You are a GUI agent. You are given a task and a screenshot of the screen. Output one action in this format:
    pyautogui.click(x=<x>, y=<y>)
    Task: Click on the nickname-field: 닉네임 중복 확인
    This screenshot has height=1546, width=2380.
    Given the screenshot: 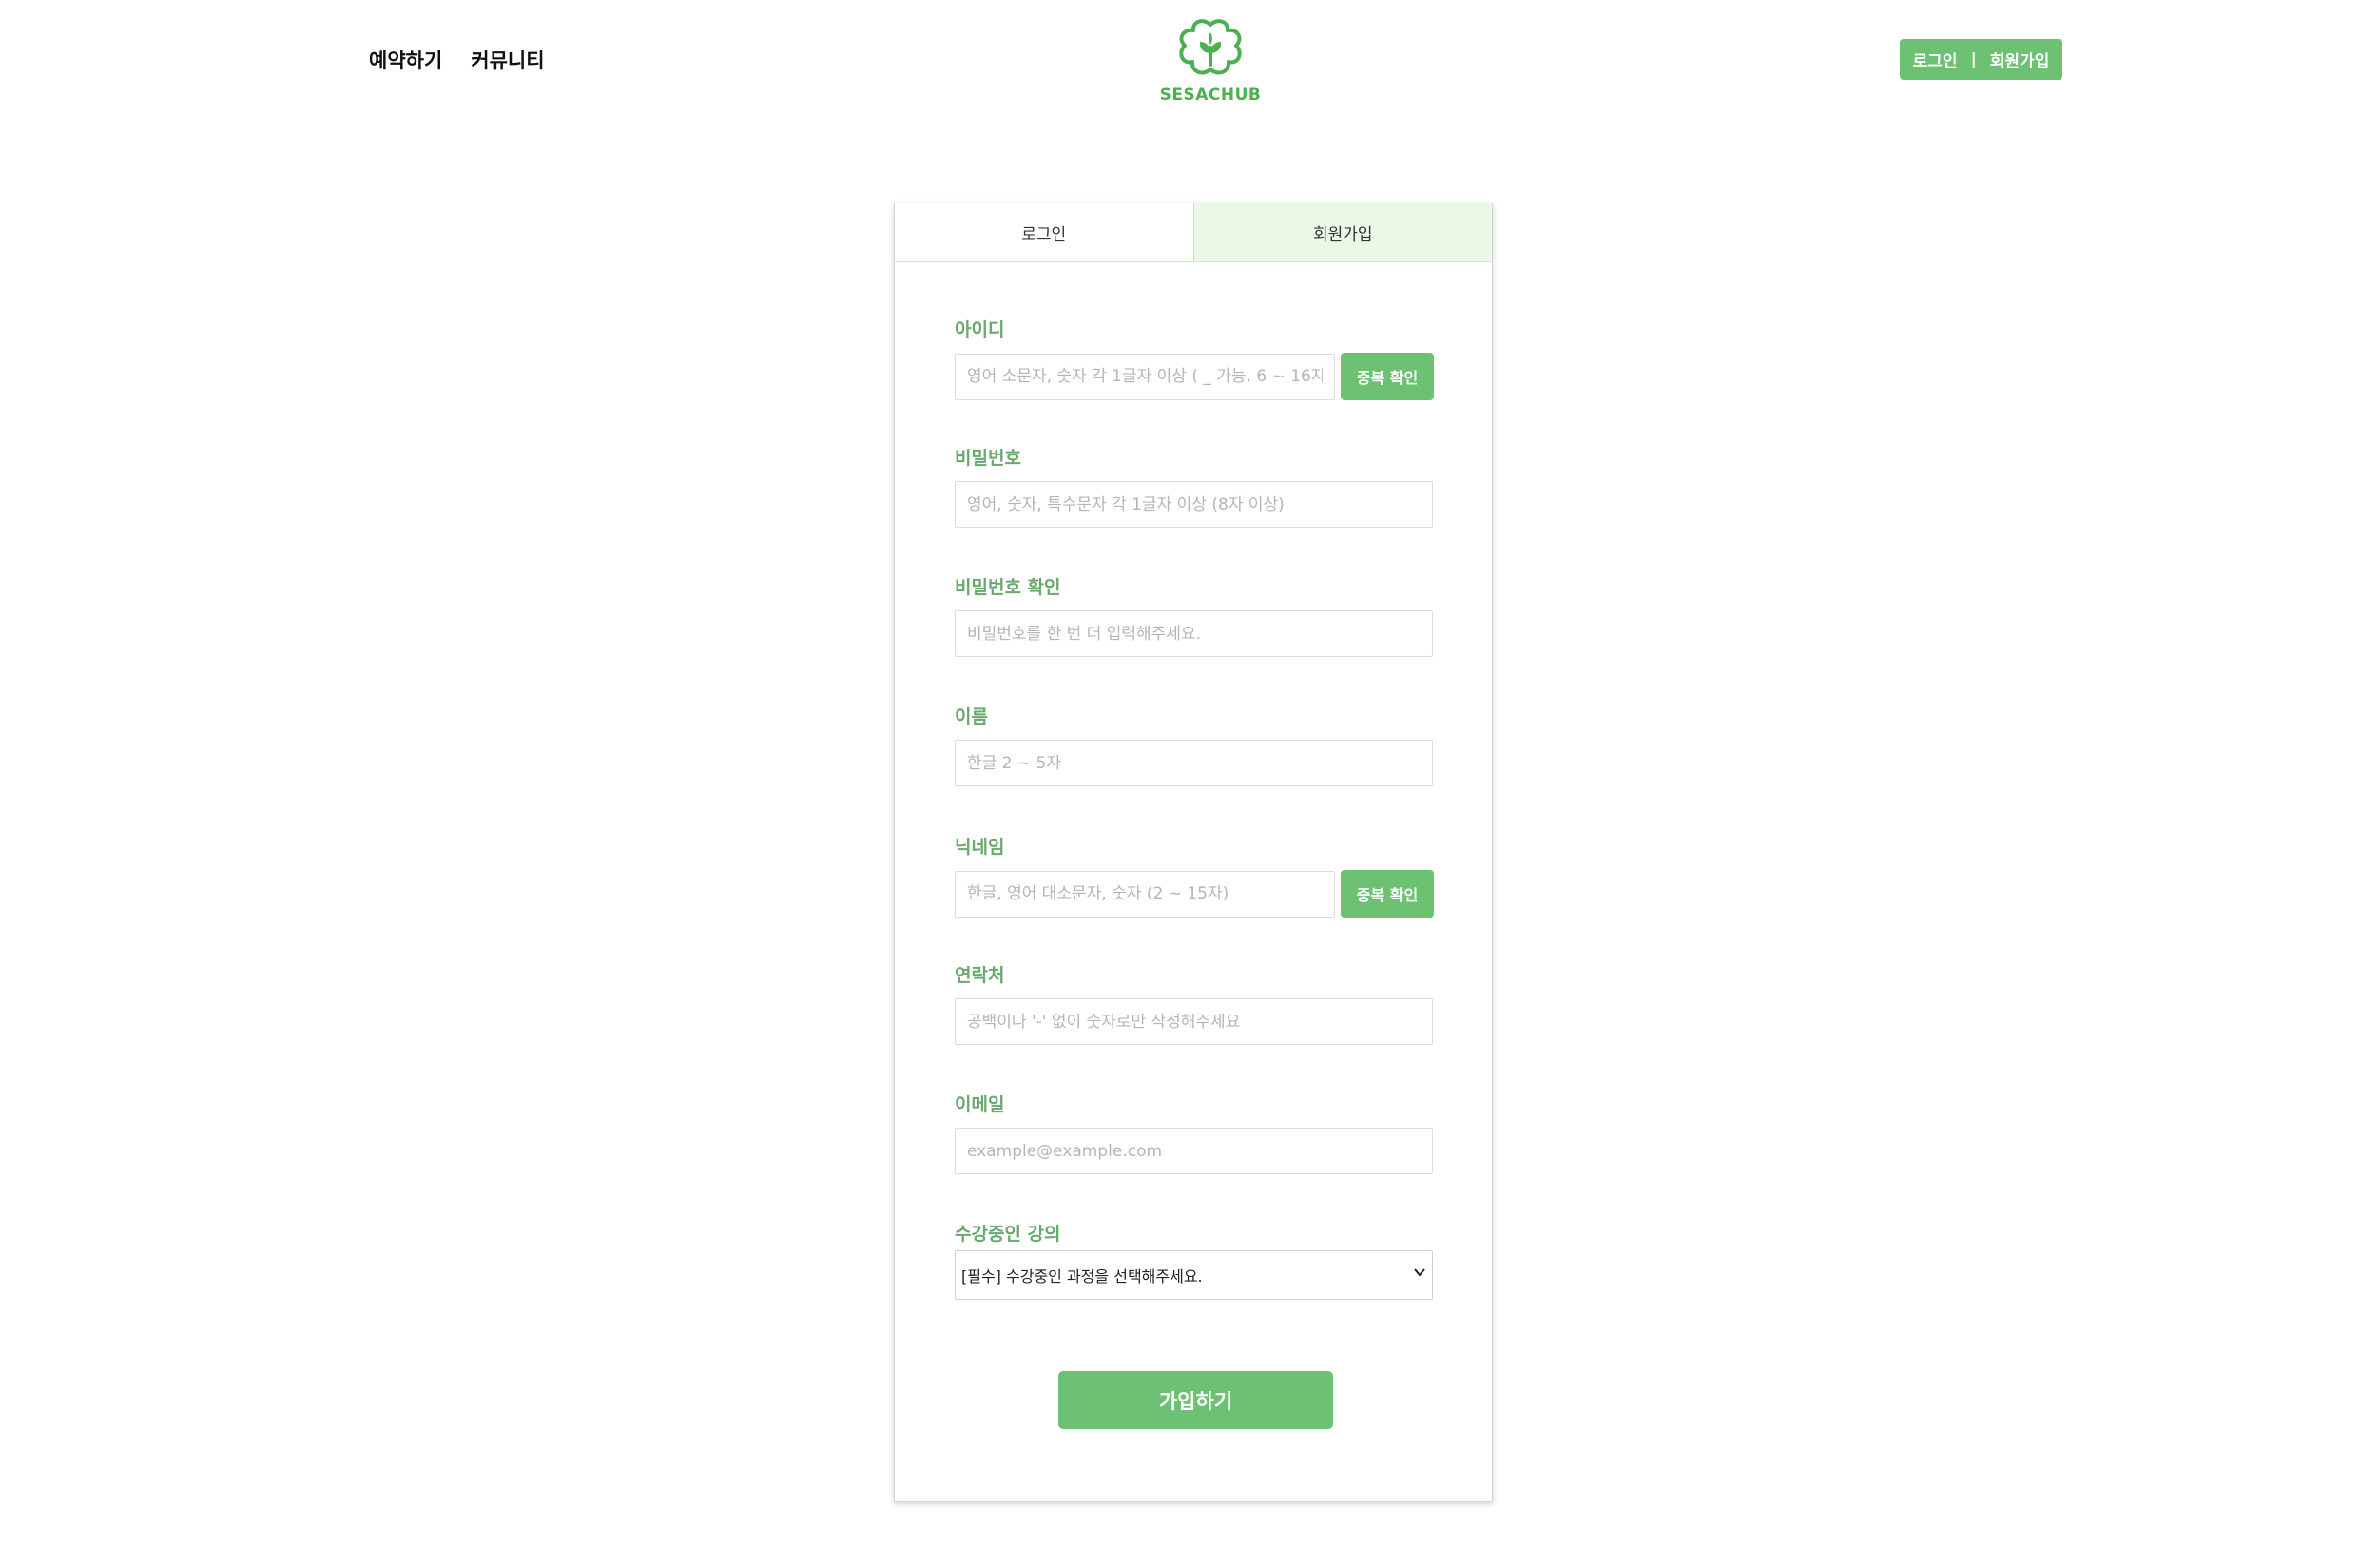 What is the action you would take?
    pyautogui.click(x=1194, y=876)
    